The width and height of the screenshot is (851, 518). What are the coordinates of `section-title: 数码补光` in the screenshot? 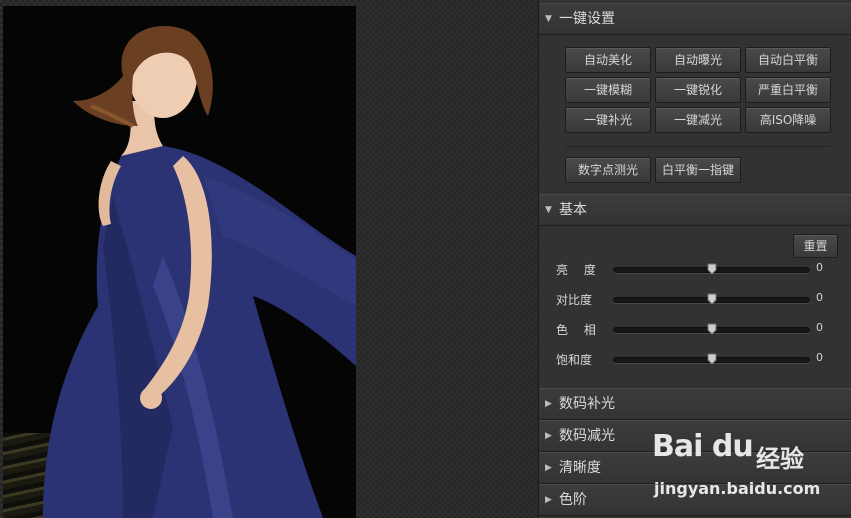 It's located at (587, 404).